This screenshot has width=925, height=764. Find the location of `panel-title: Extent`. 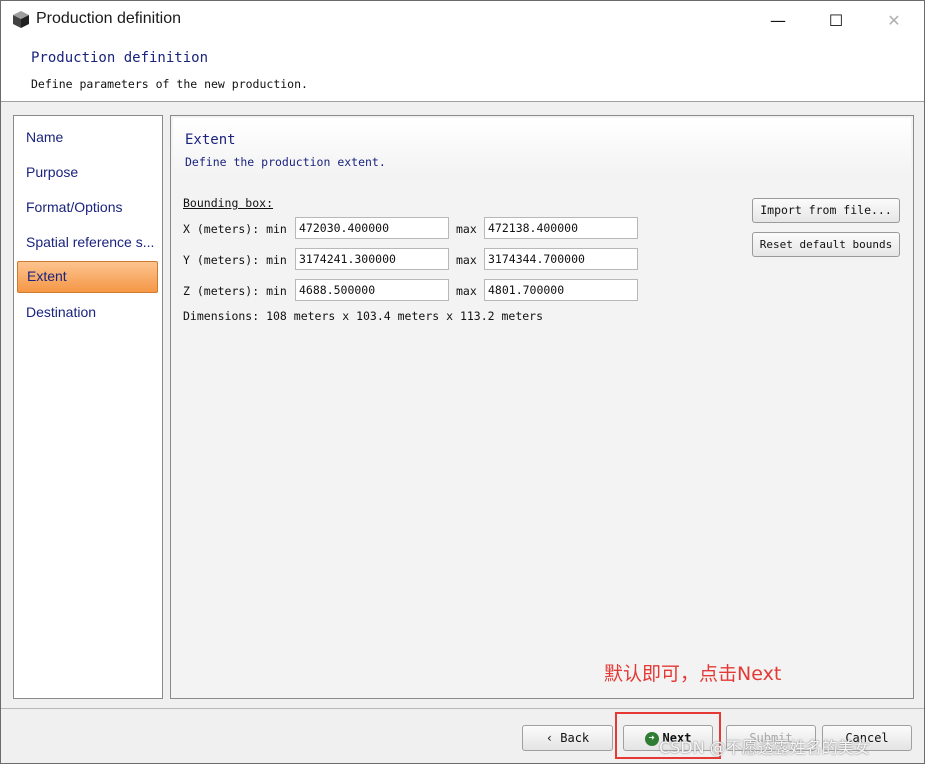

panel-title: Extent is located at coordinates (210, 140).